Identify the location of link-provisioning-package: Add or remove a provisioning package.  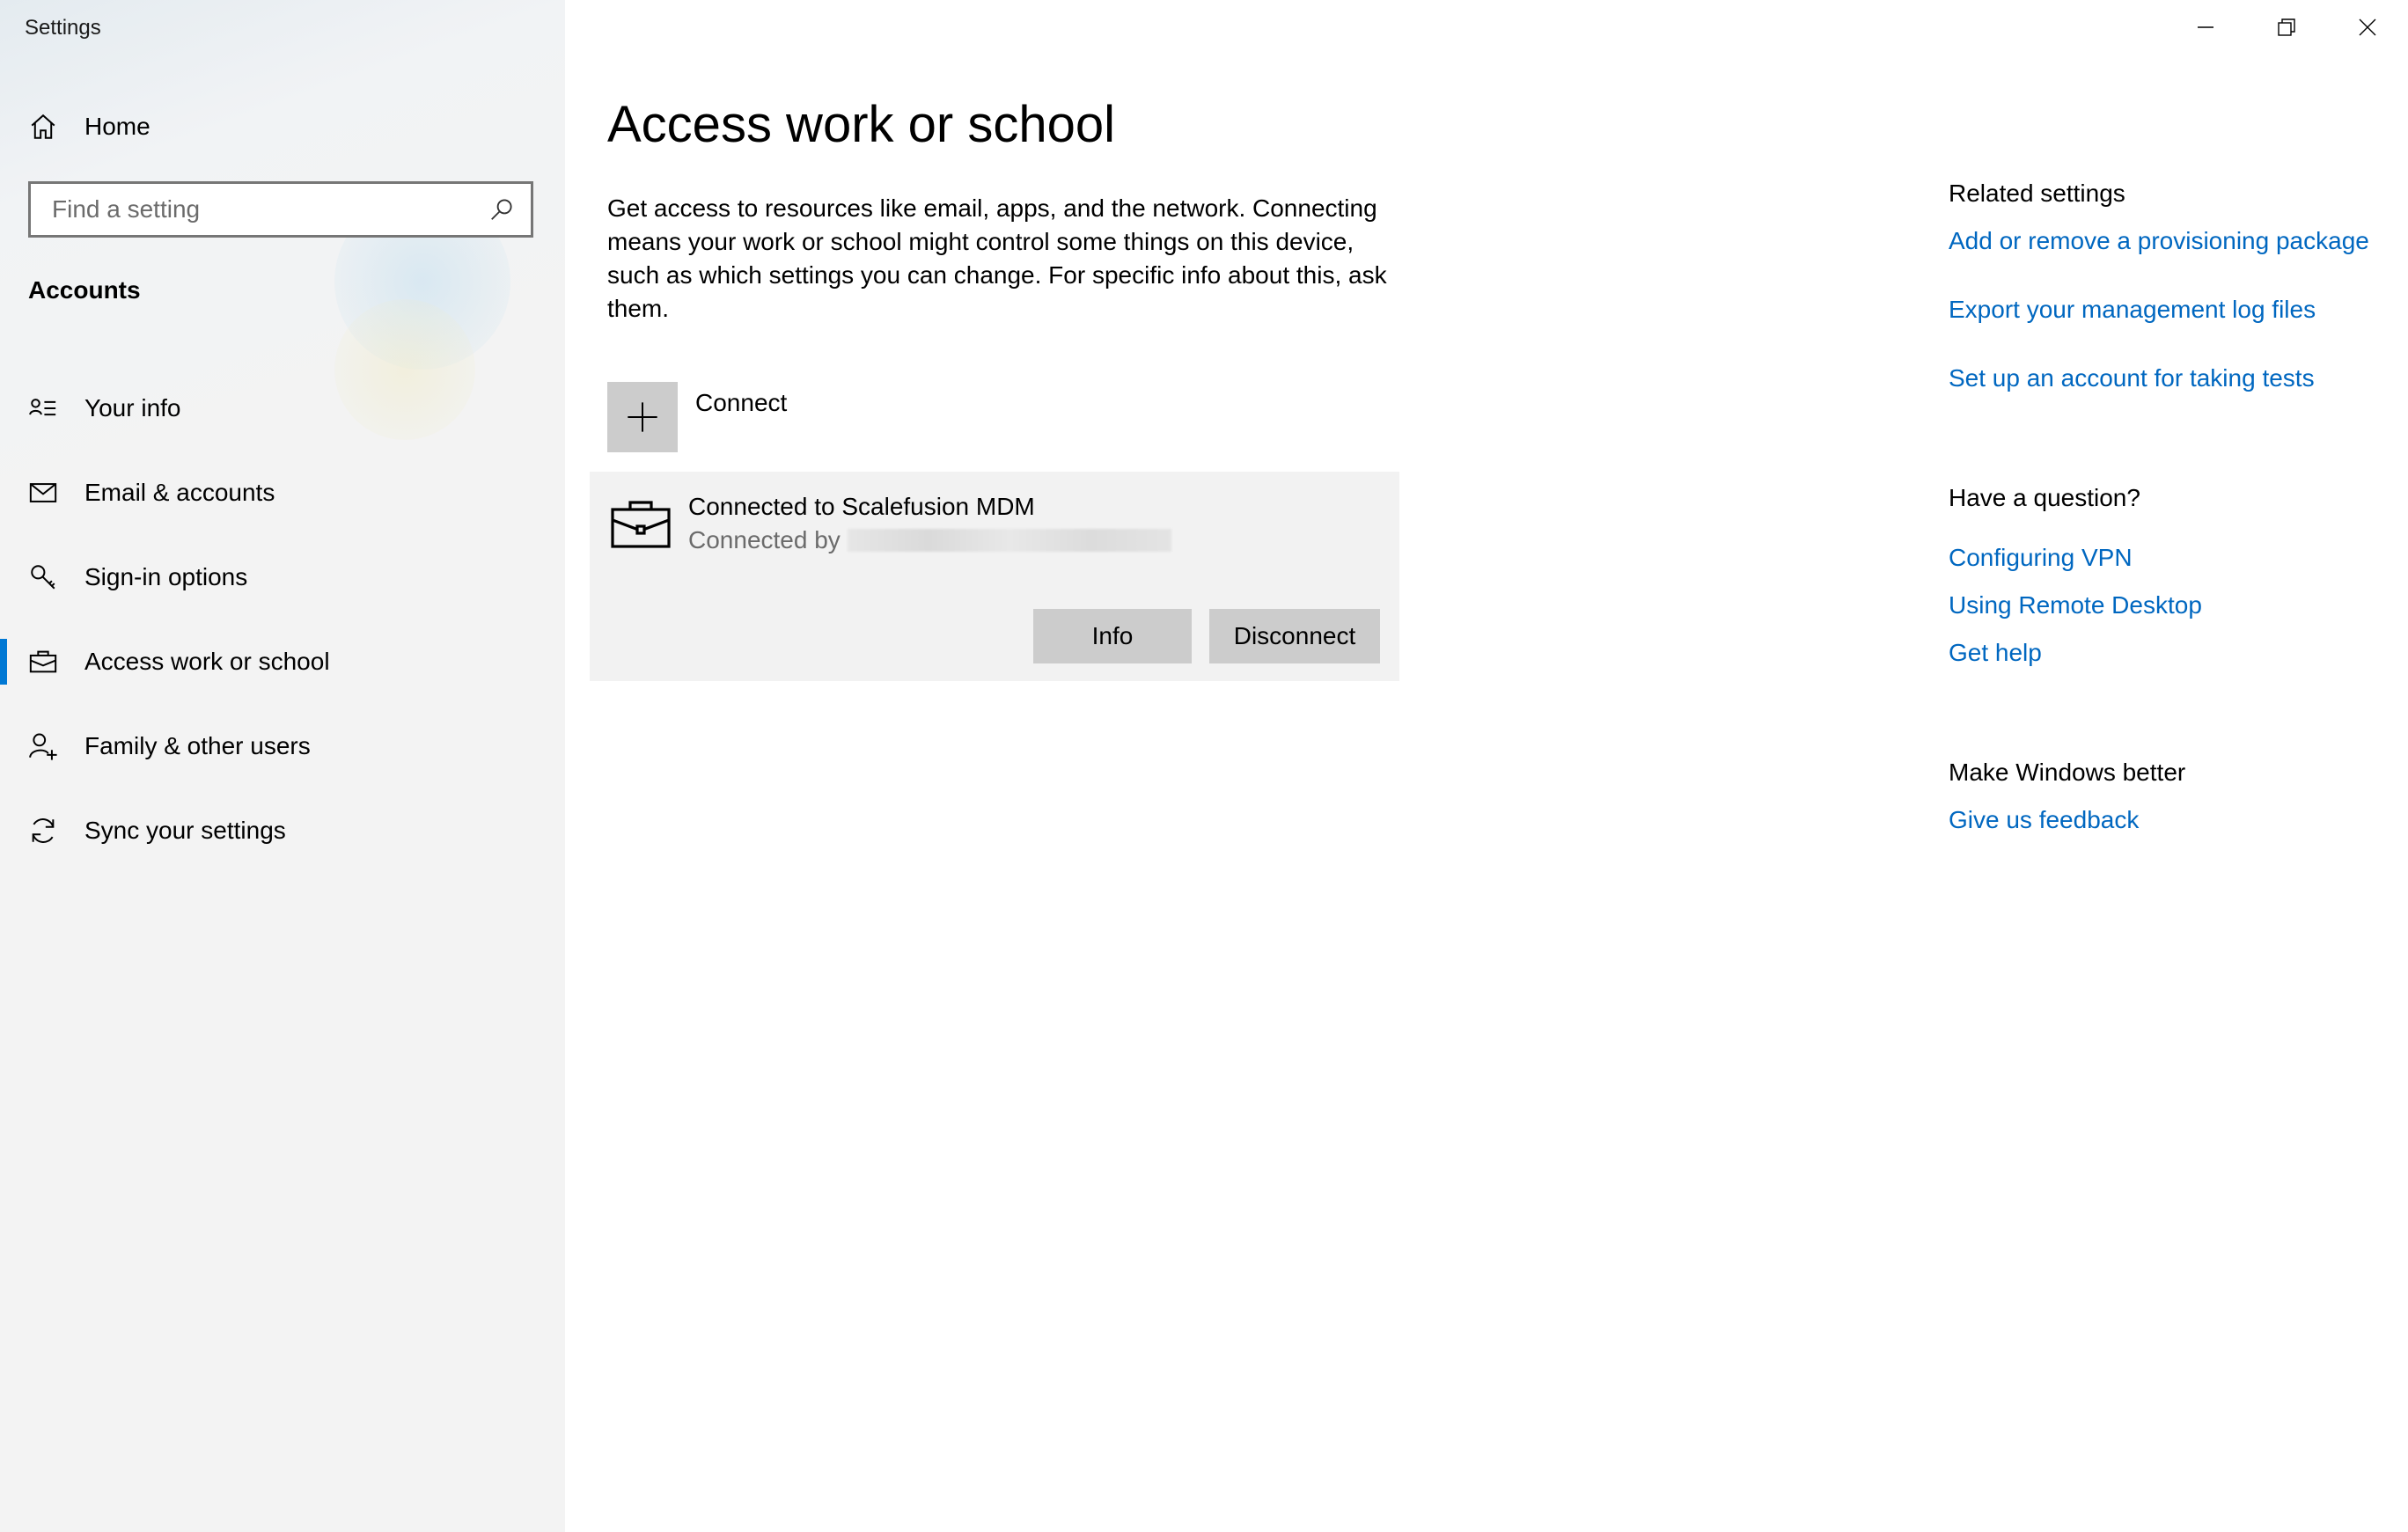
(2159, 241).